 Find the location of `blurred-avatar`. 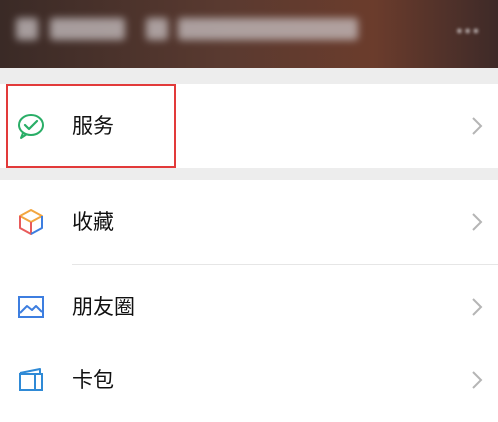

blurred-avatar is located at coordinates (27, 29).